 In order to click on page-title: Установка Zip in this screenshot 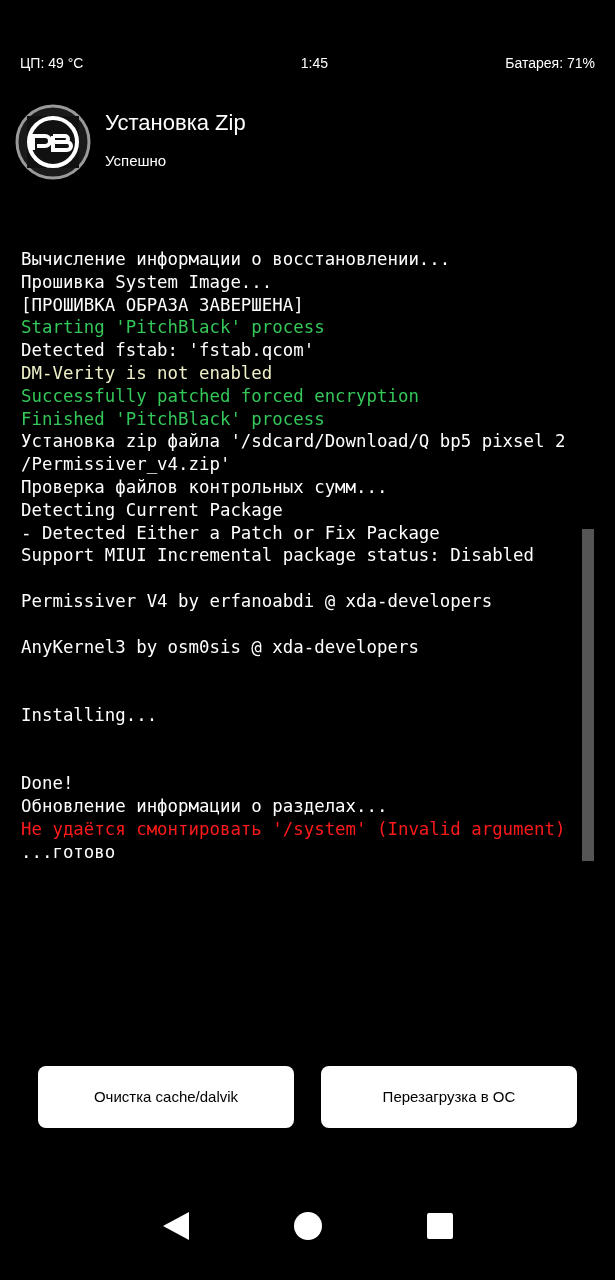, I will do `click(175, 122)`.